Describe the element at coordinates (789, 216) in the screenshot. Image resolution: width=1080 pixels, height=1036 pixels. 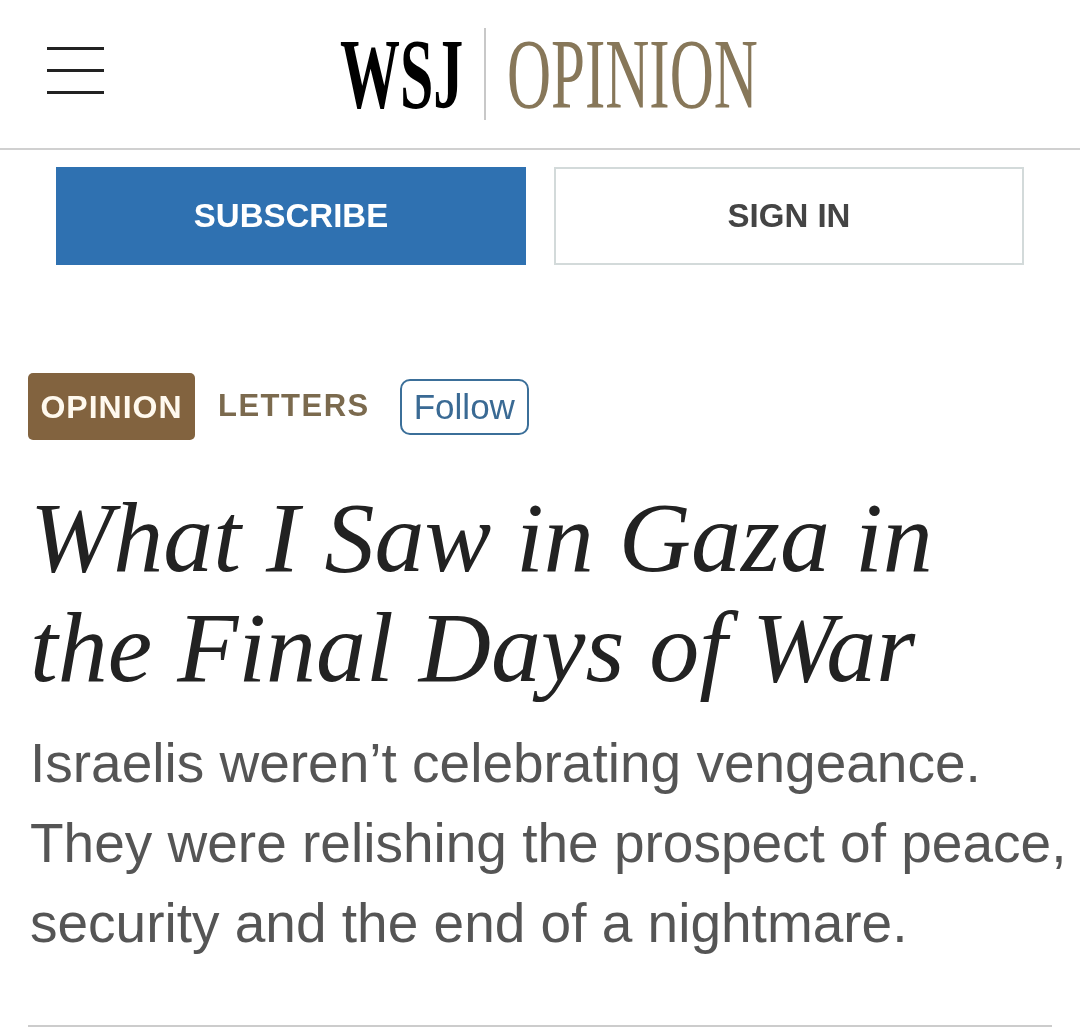
I see `sign-in-button: SIGN IN` at that location.